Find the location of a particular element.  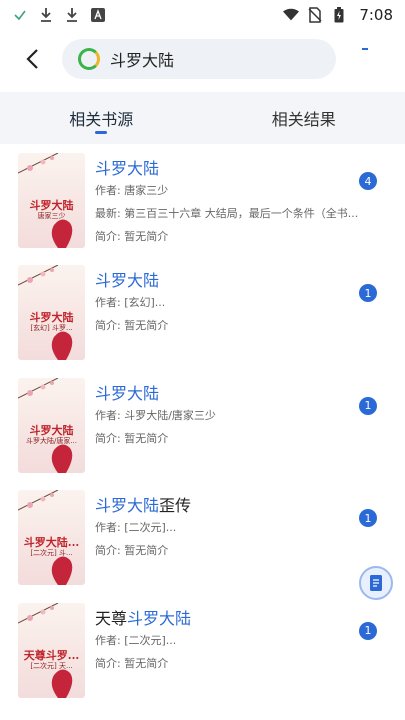

no-sim-icon is located at coordinates (315, 15).